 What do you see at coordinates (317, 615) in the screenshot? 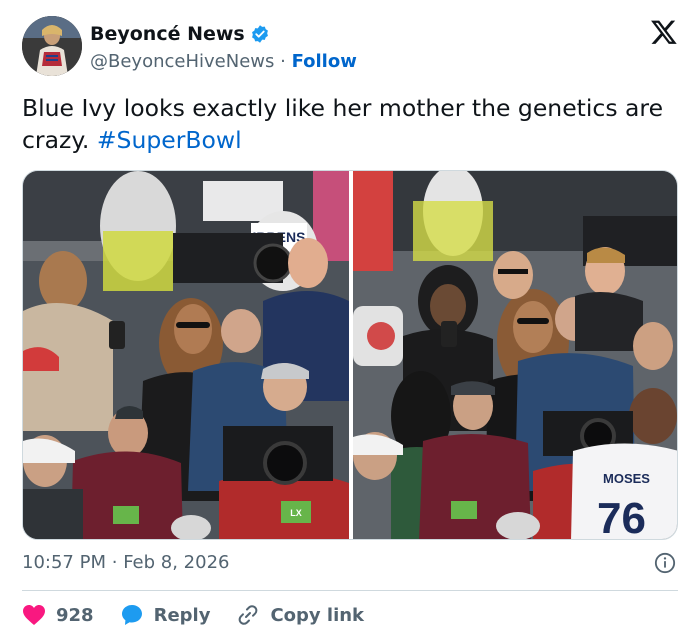
I see `copy-link-label: Copy link` at bounding box center [317, 615].